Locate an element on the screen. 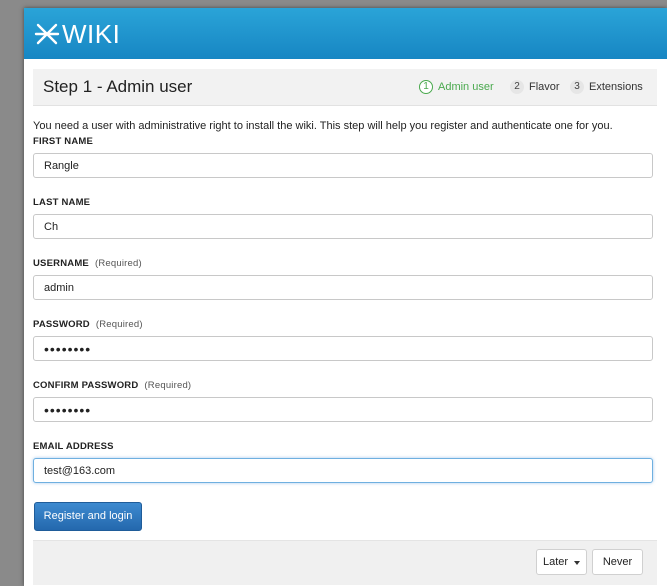 This screenshot has height=586, width=667. xwiki-x-icon is located at coordinates (47, 34).